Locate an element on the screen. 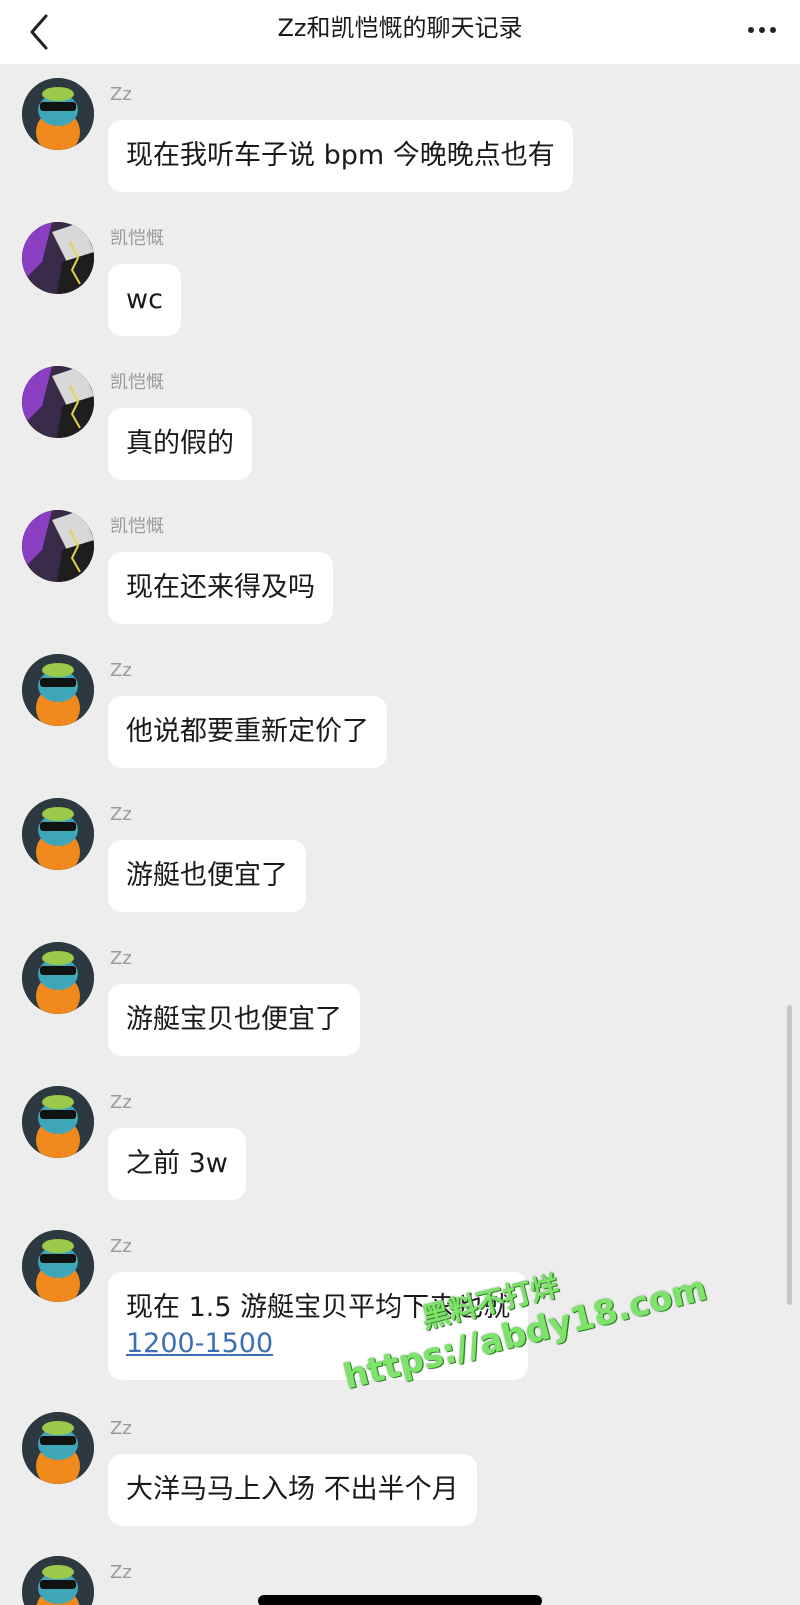 Image resolution: width=800 pixels, height=1605 pixels. message-bubble: 游艇也便宜了 is located at coordinates (207, 876).